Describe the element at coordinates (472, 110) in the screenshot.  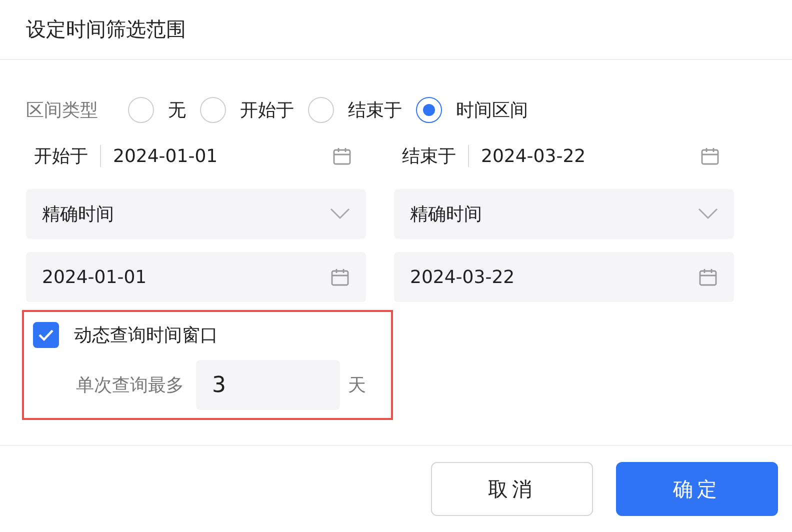
I see `radio-option: 时间区间` at that location.